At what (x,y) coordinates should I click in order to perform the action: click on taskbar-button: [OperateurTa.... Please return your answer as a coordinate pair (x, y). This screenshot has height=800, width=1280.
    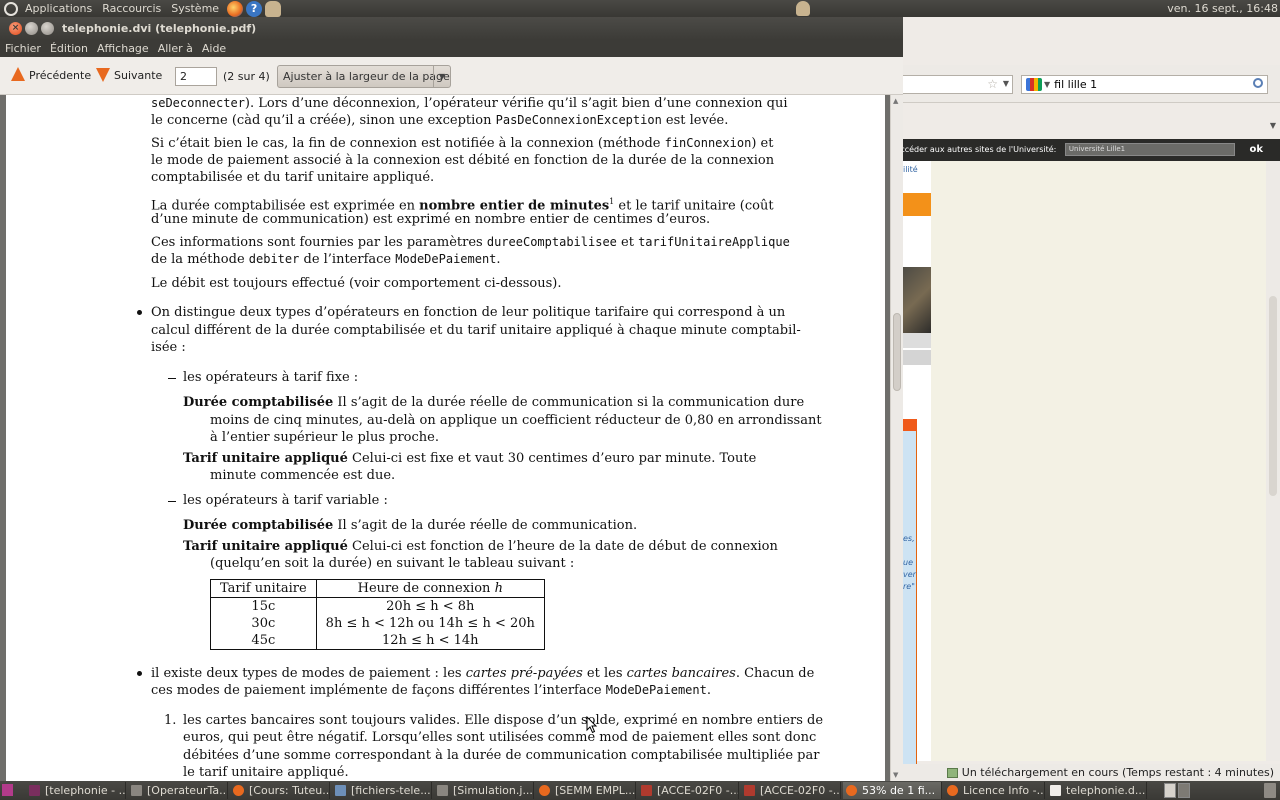
    Looking at the image, I should click on (178, 790).